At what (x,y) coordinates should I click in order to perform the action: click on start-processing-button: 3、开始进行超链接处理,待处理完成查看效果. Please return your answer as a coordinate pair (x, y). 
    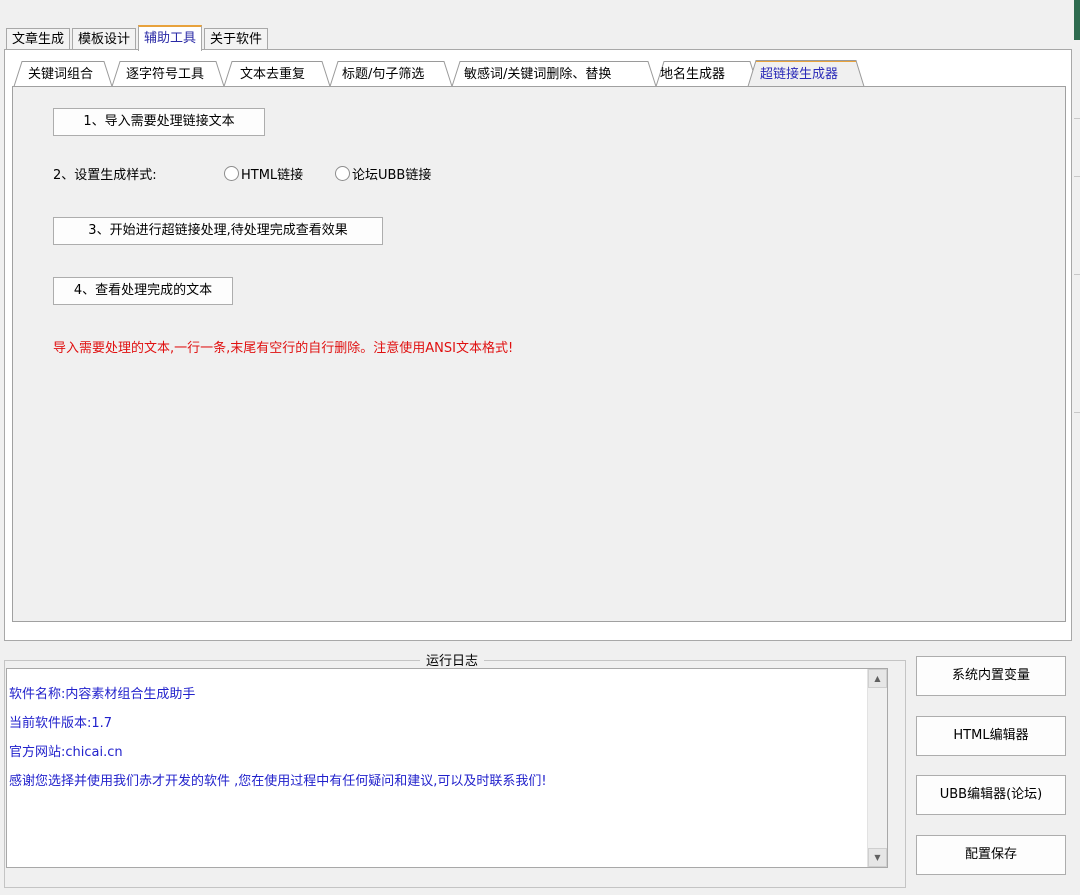
    Looking at the image, I should click on (218, 231).